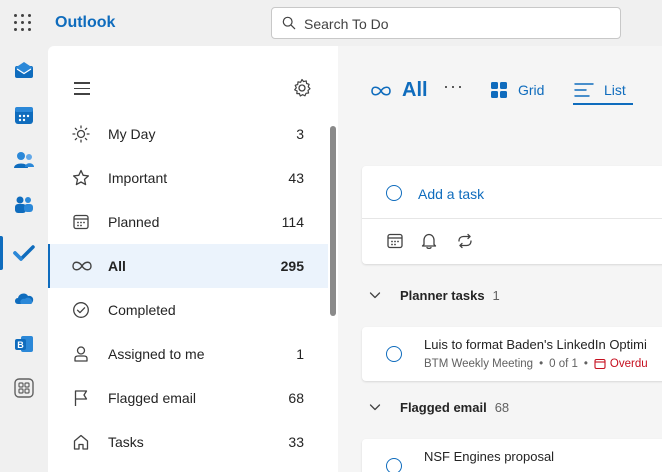 The width and height of the screenshot is (662, 472). Describe the element at coordinates (188, 134) in the screenshot. I see `sidebar-item-my-day: My Day 3` at that location.